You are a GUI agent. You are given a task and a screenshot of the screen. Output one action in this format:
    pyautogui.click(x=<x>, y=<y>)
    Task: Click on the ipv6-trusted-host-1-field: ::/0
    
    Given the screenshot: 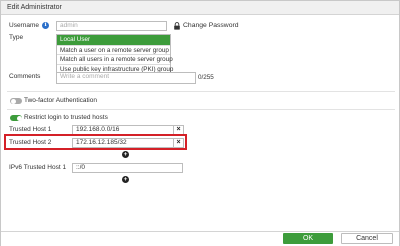 What is the action you would take?
    pyautogui.click(x=127, y=168)
    